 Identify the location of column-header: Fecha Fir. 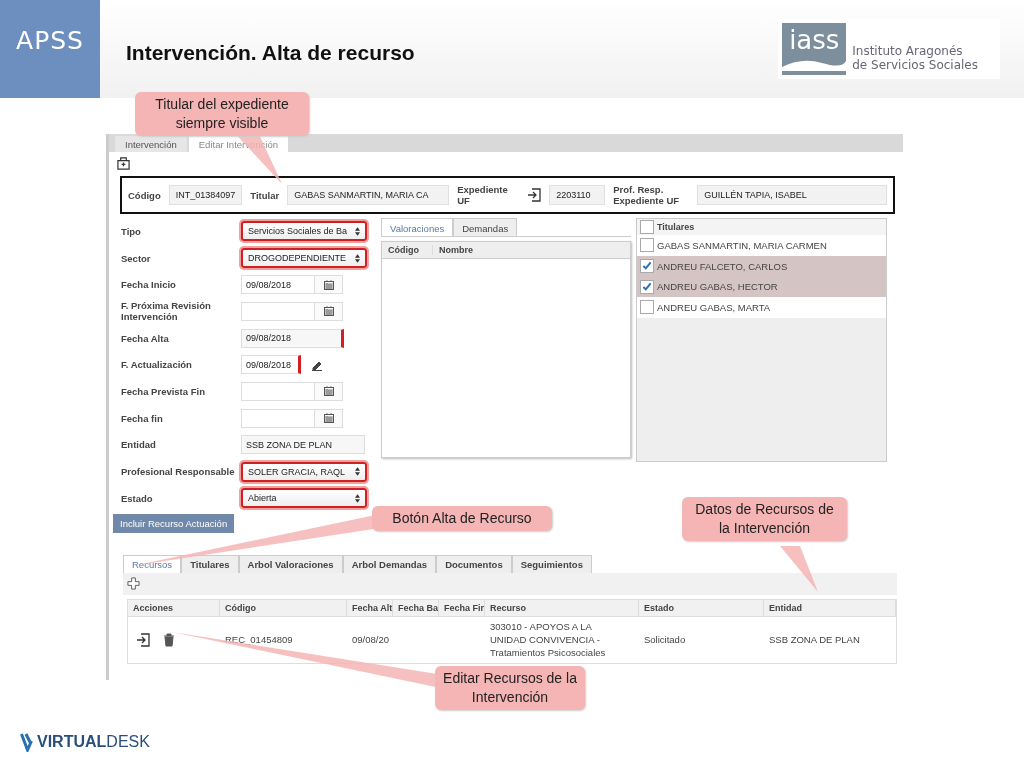
(462, 607).